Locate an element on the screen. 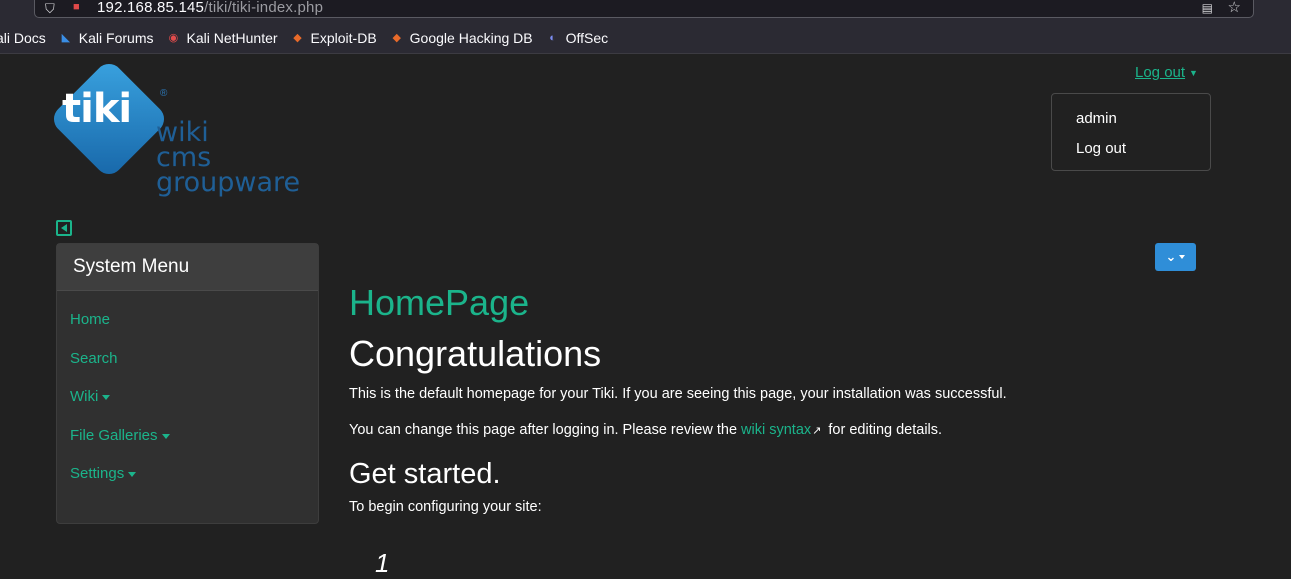  logo-words: wiki cms groupware is located at coordinates (228, 157).